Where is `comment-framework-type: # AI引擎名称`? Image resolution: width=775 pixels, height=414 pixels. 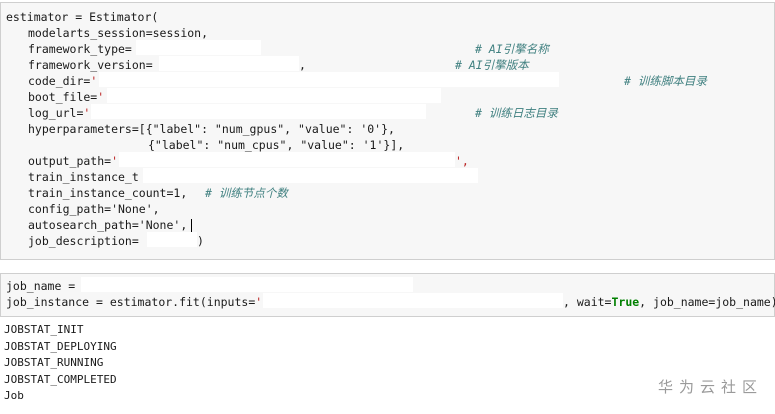
comment-framework-type: # AI引擎名称 is located at coordinates (512, 49).